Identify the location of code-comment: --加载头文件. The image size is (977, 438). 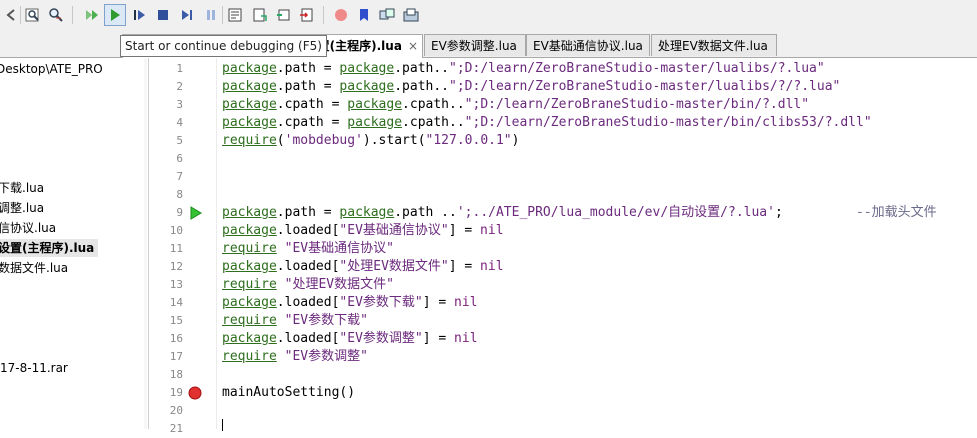
(896, 212).